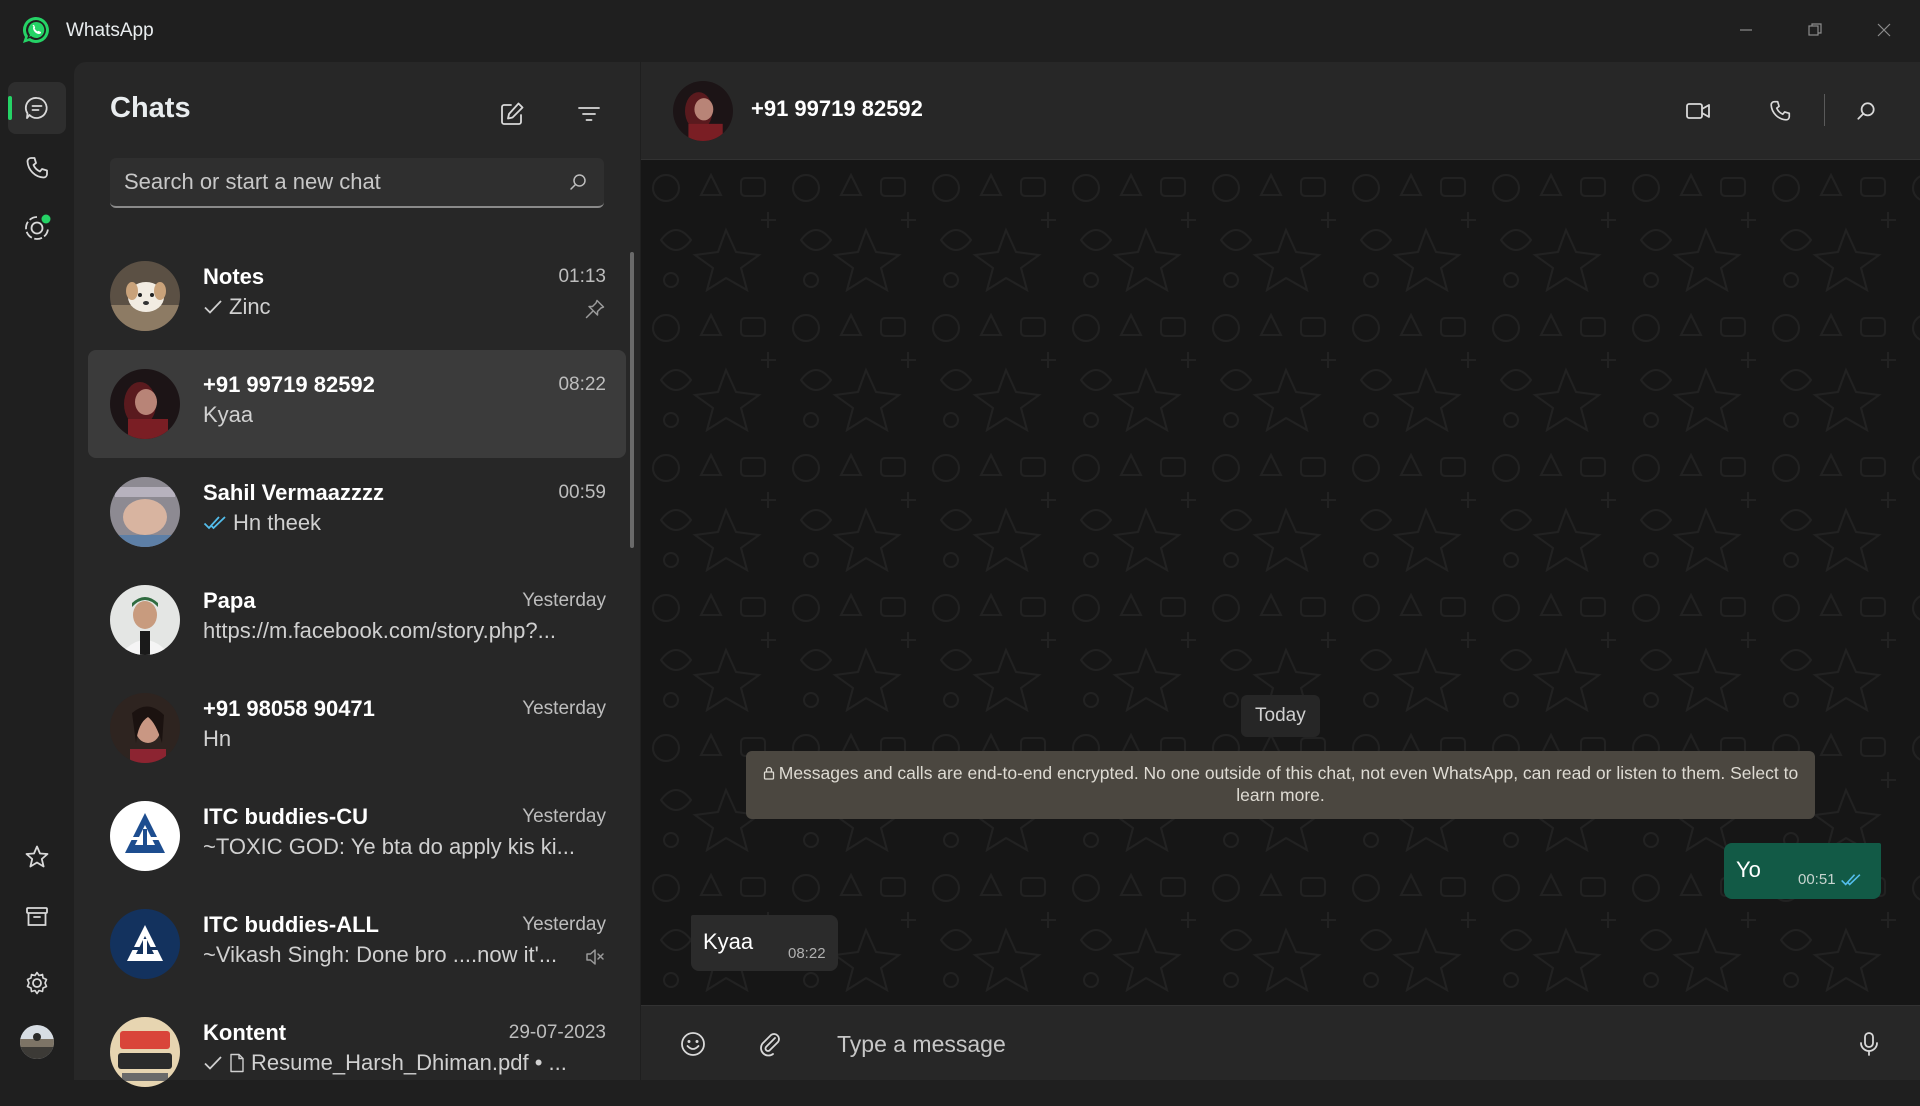  What do you see at coordinates (1748, 869) in the screenshot?
I see `message-text: Yo` at bounding box center [1748, 869].